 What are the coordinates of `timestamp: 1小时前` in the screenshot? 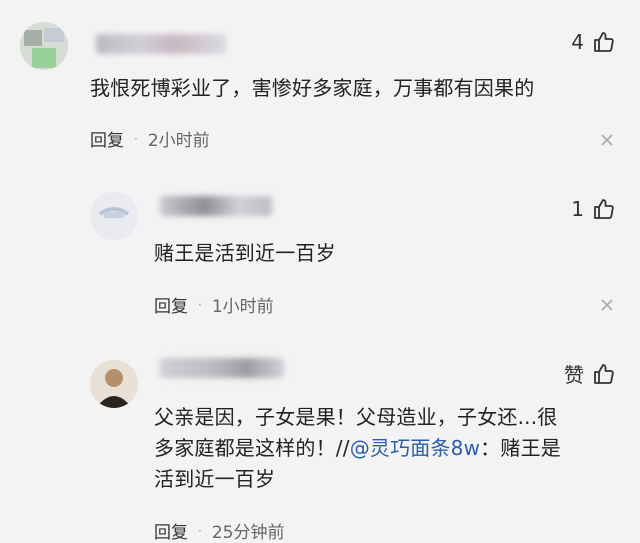 It's located at (242, 307).